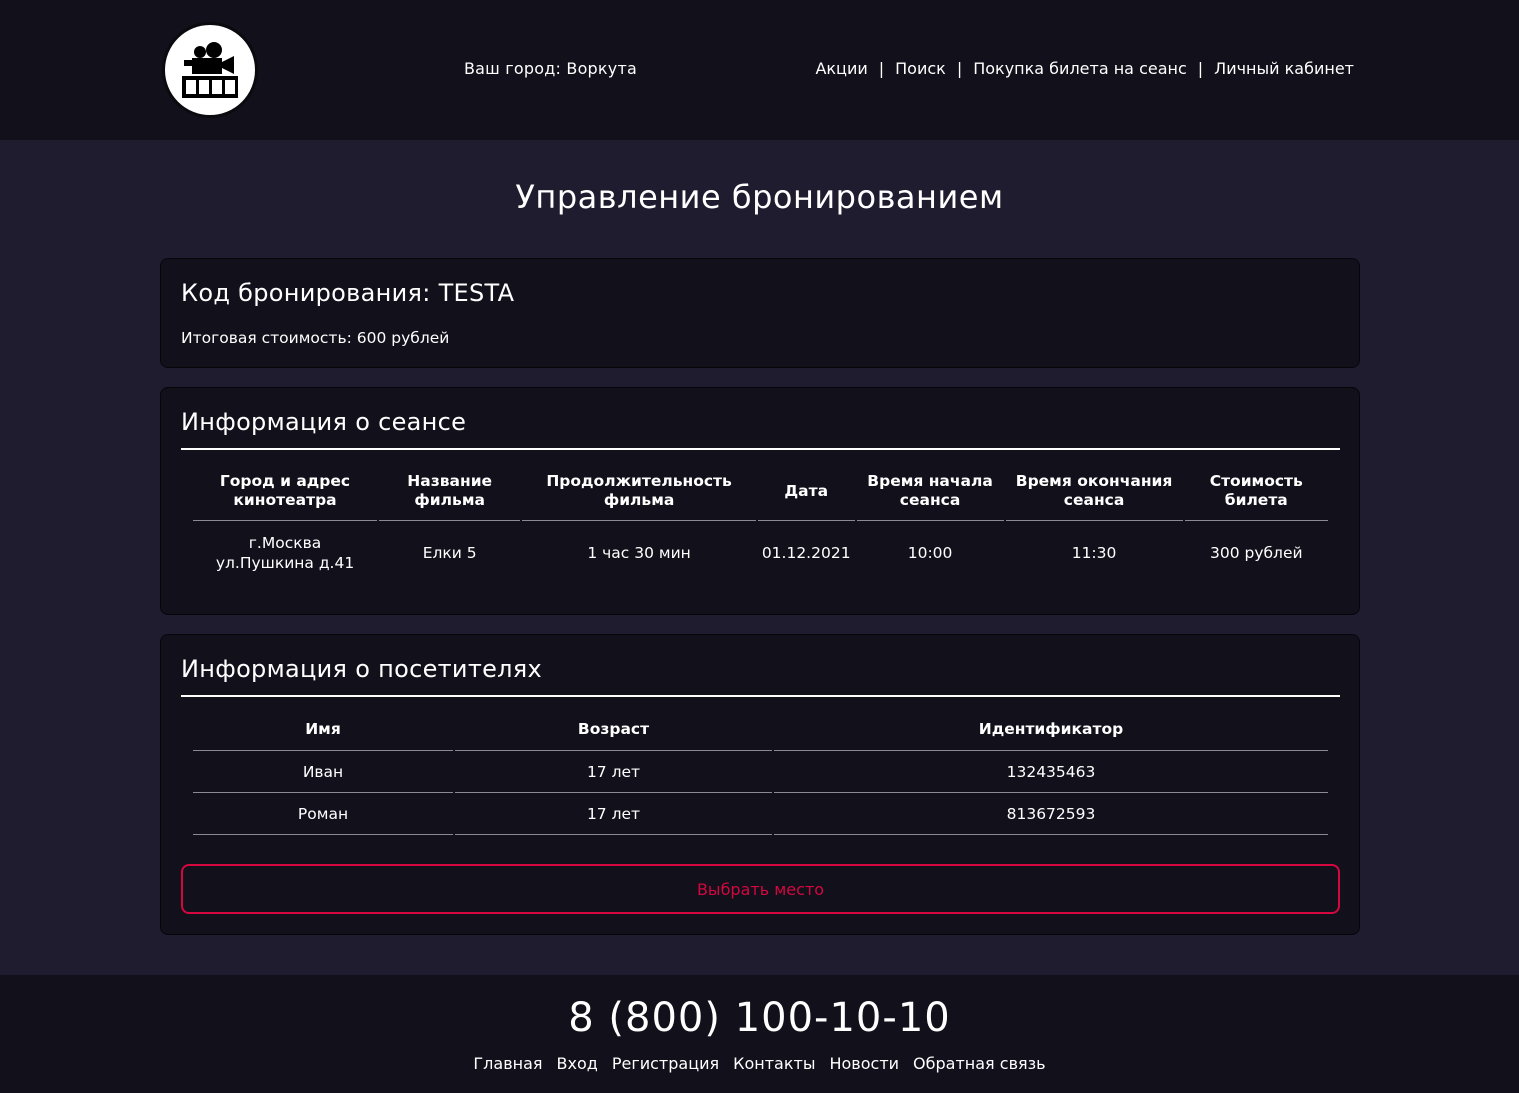  I want to click on table-cell-price: 300 рублей, so click(1256, 553).